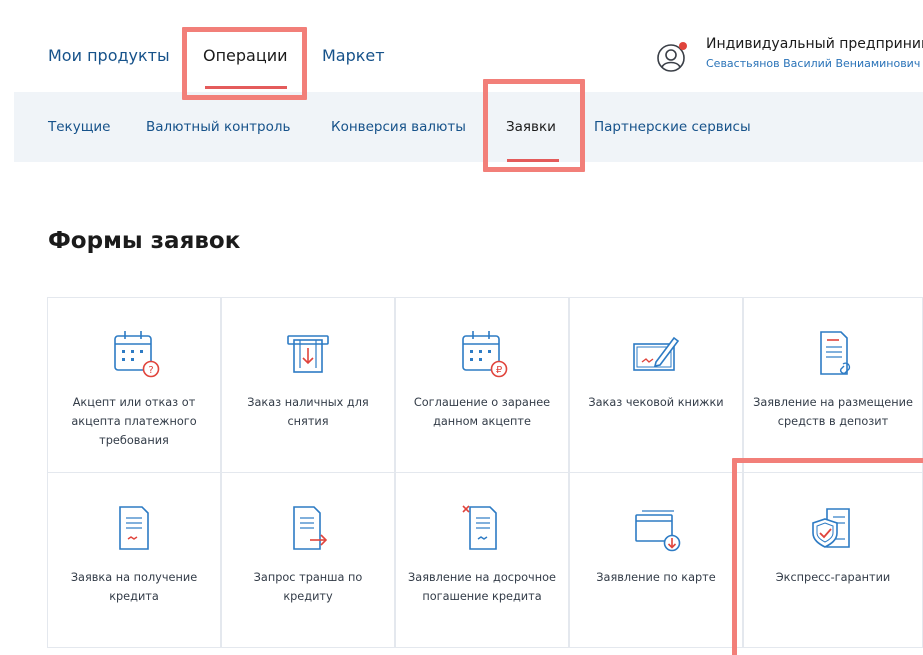  Describe the element at coordinates (831, 528) in the screenshot. I see `shield-document-icon` at that location.